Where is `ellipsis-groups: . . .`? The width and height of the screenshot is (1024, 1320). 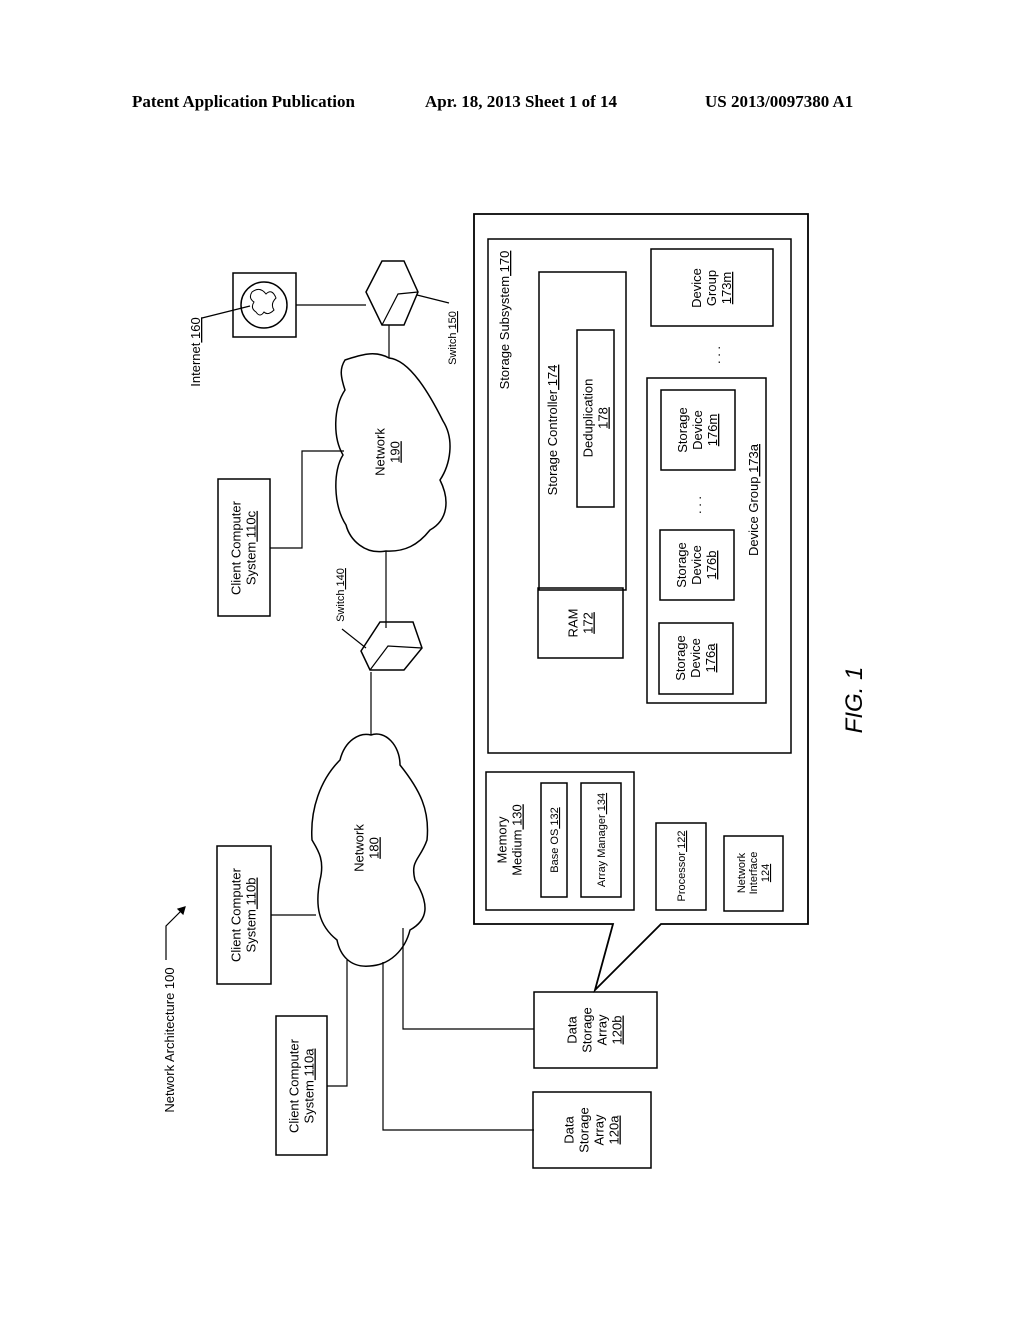
ellipsis-groups: . . . is located at coordinates (715, 355).